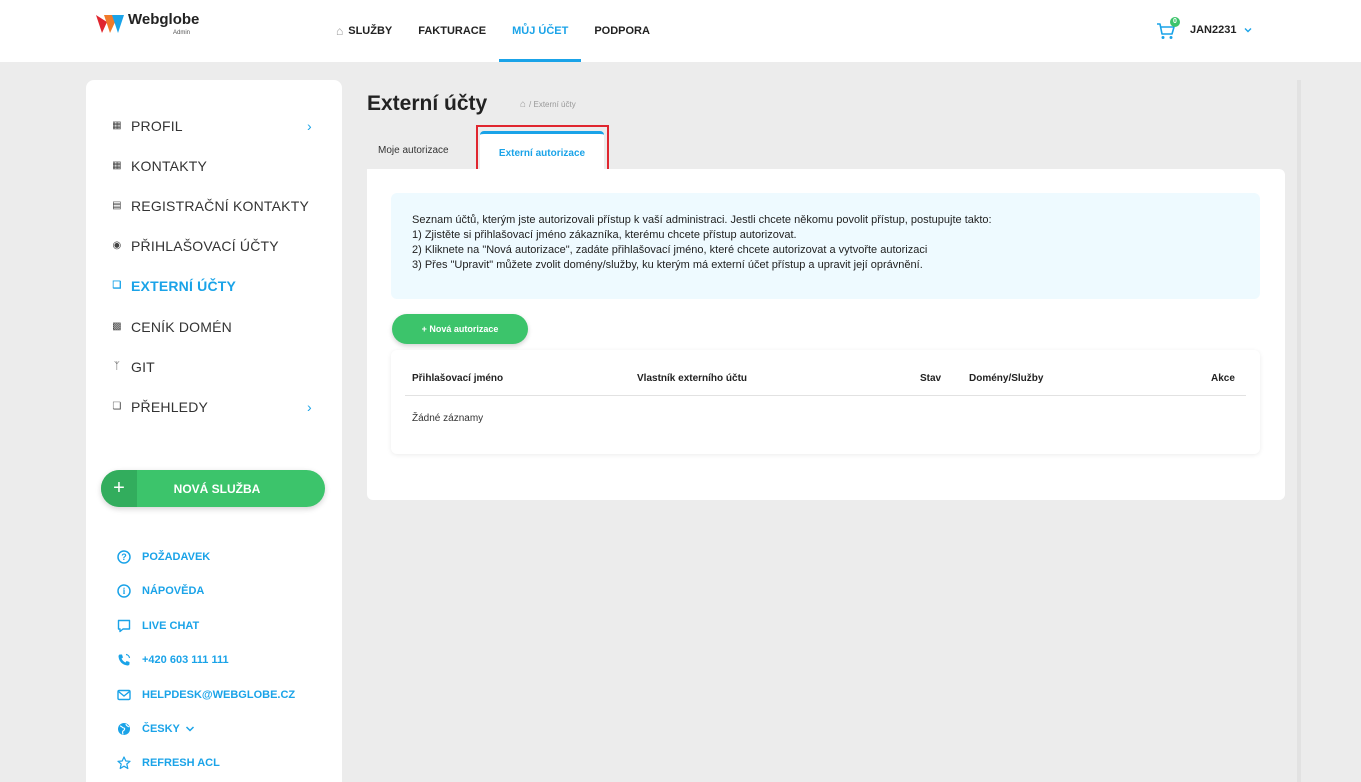 Image resolution: width=1361 pixels, height=782 pixels. I want to click on breadcrumb-current: / Externí účty, so click(552, 104).